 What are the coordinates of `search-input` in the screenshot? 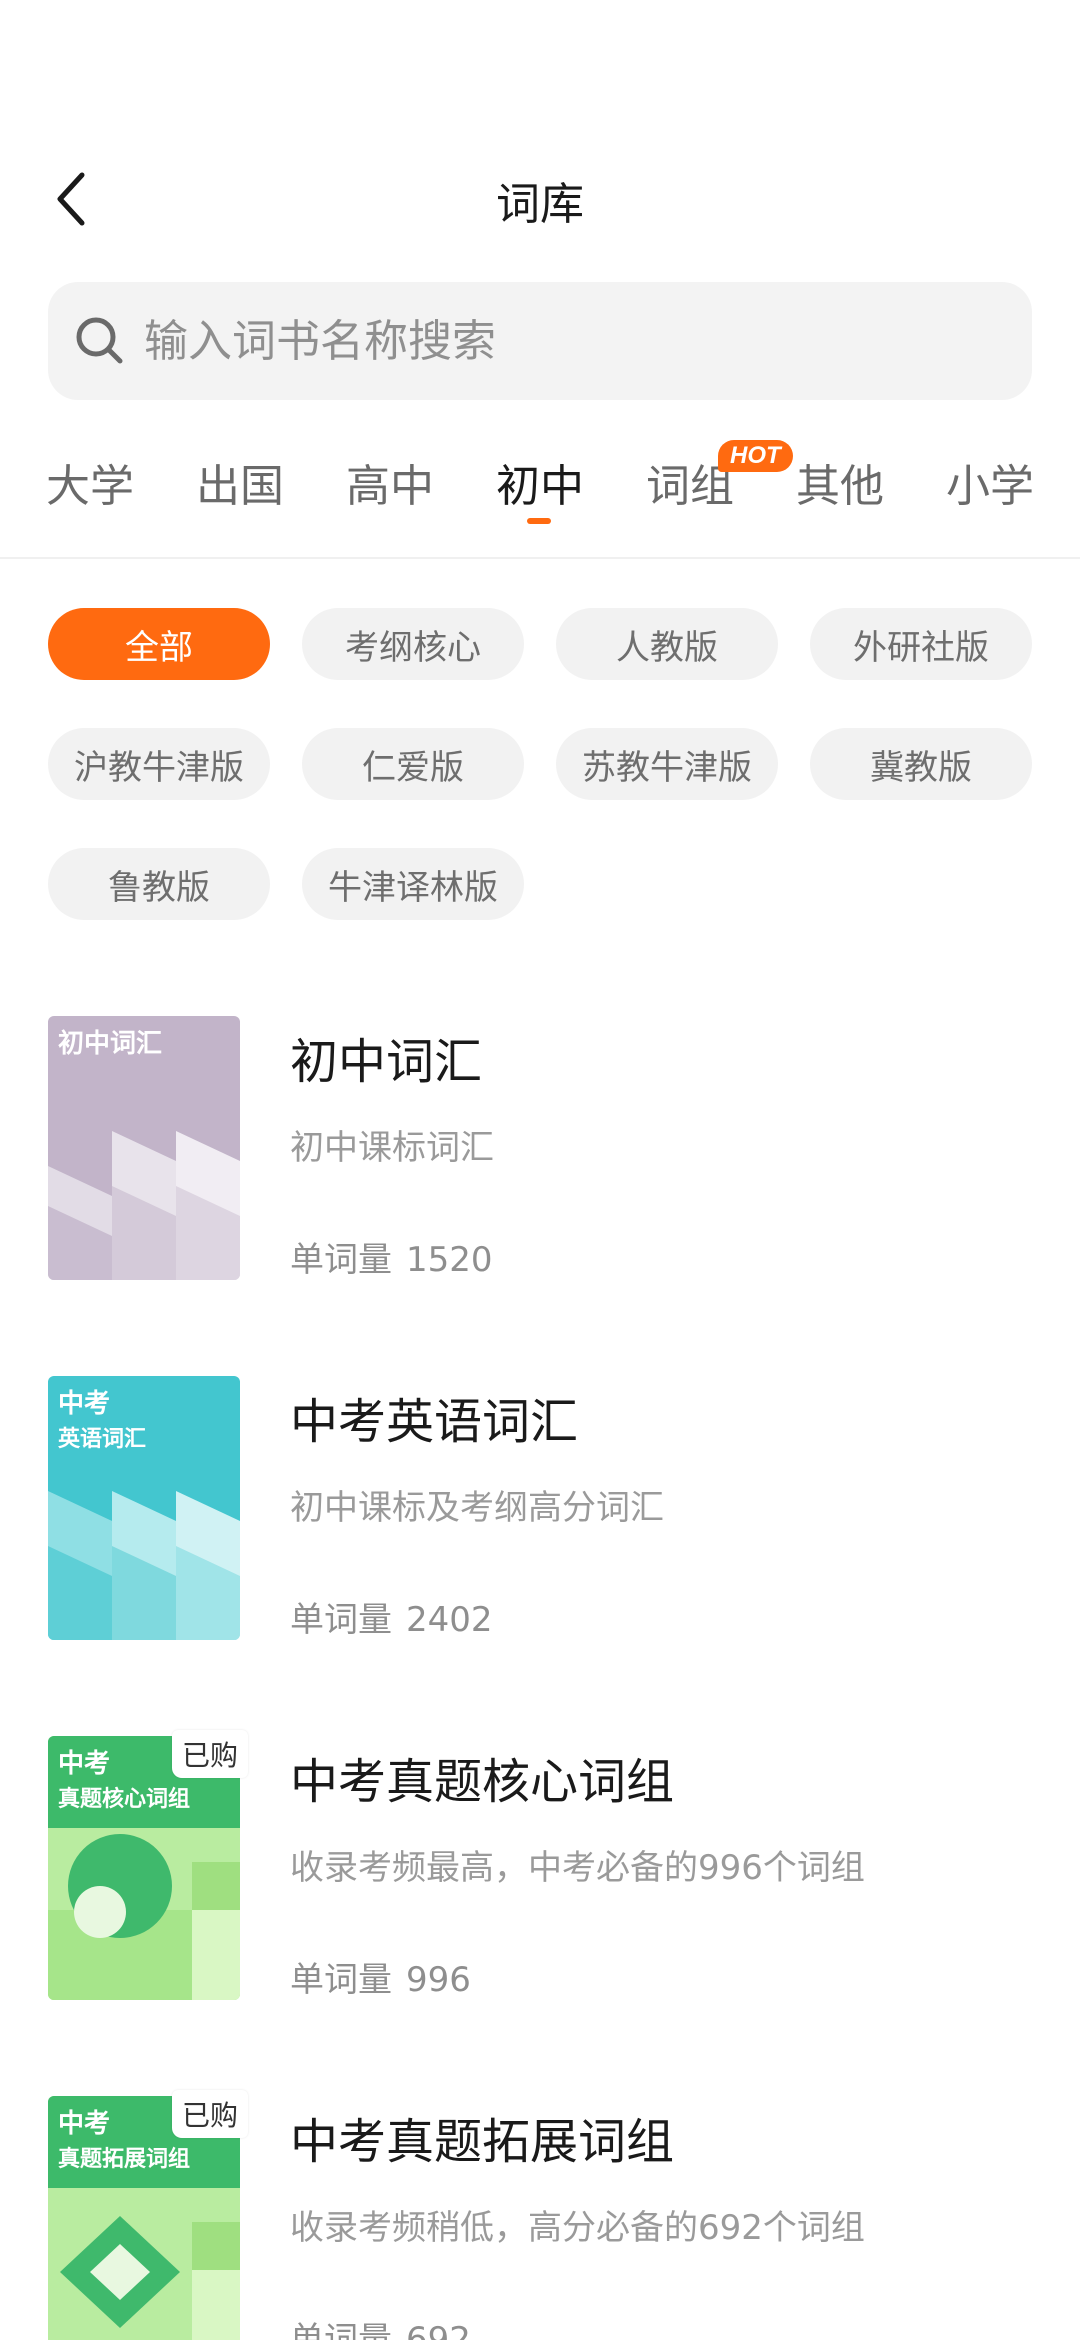 It's located at (544, 341).